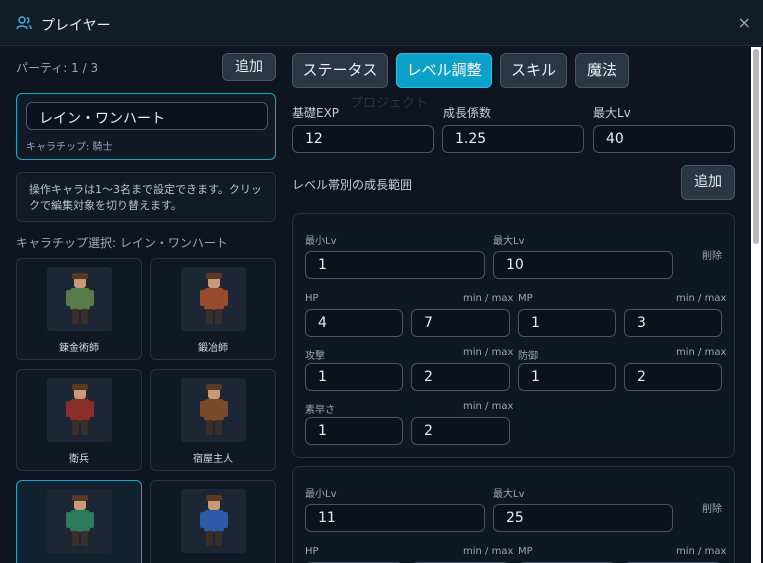 The height and width of the screenshot is (563, 763). What do you see at coordinates (673, 323) in the screenshot?
I see `mp-max-input: 3` at bounding box center [673, 323].